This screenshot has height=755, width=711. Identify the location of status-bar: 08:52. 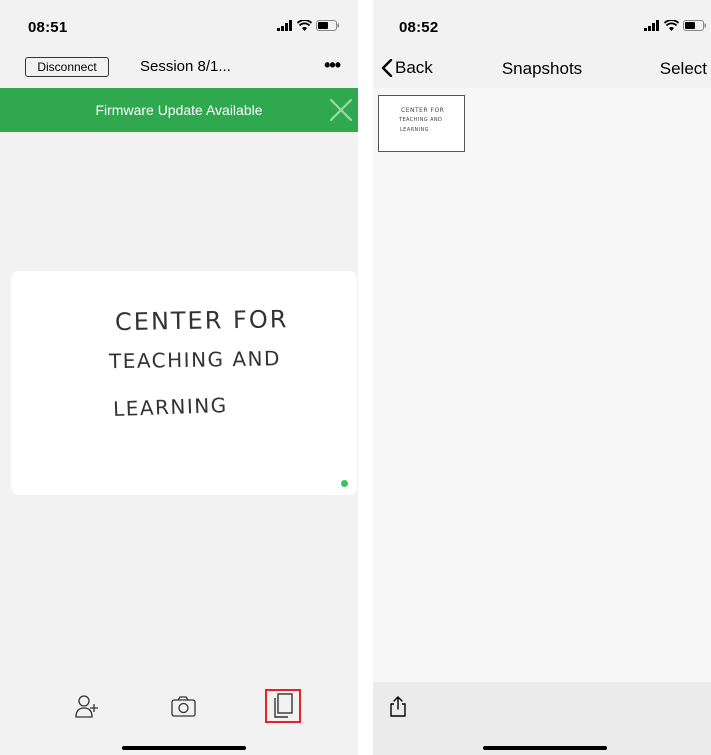
(542, 26).